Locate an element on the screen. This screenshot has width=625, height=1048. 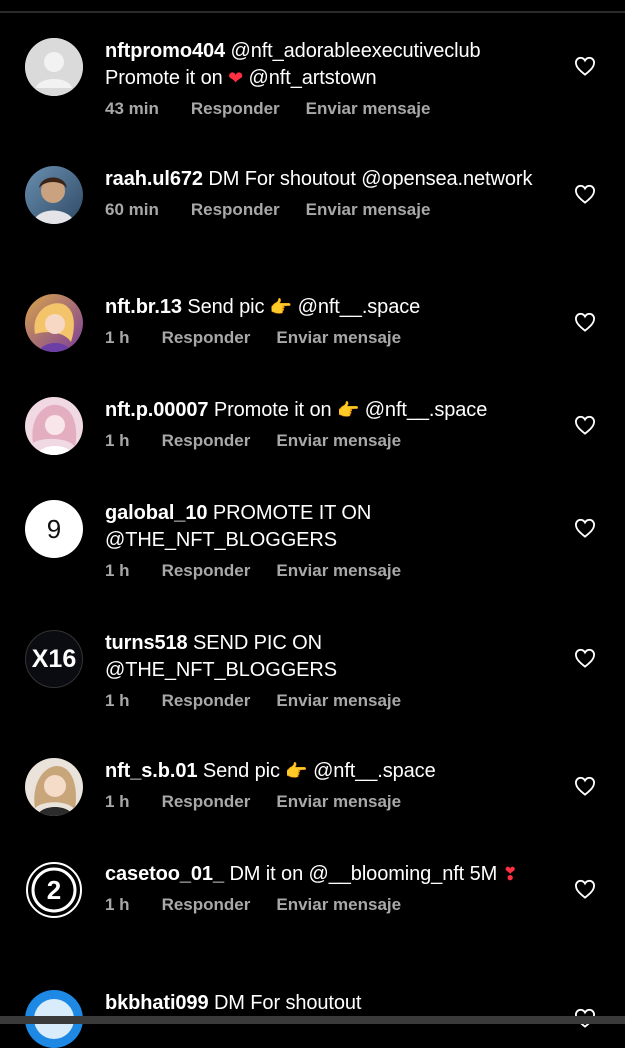
comment-text-part: DM it on @__blooming_nft 5M is located at coordinates (363, 874).